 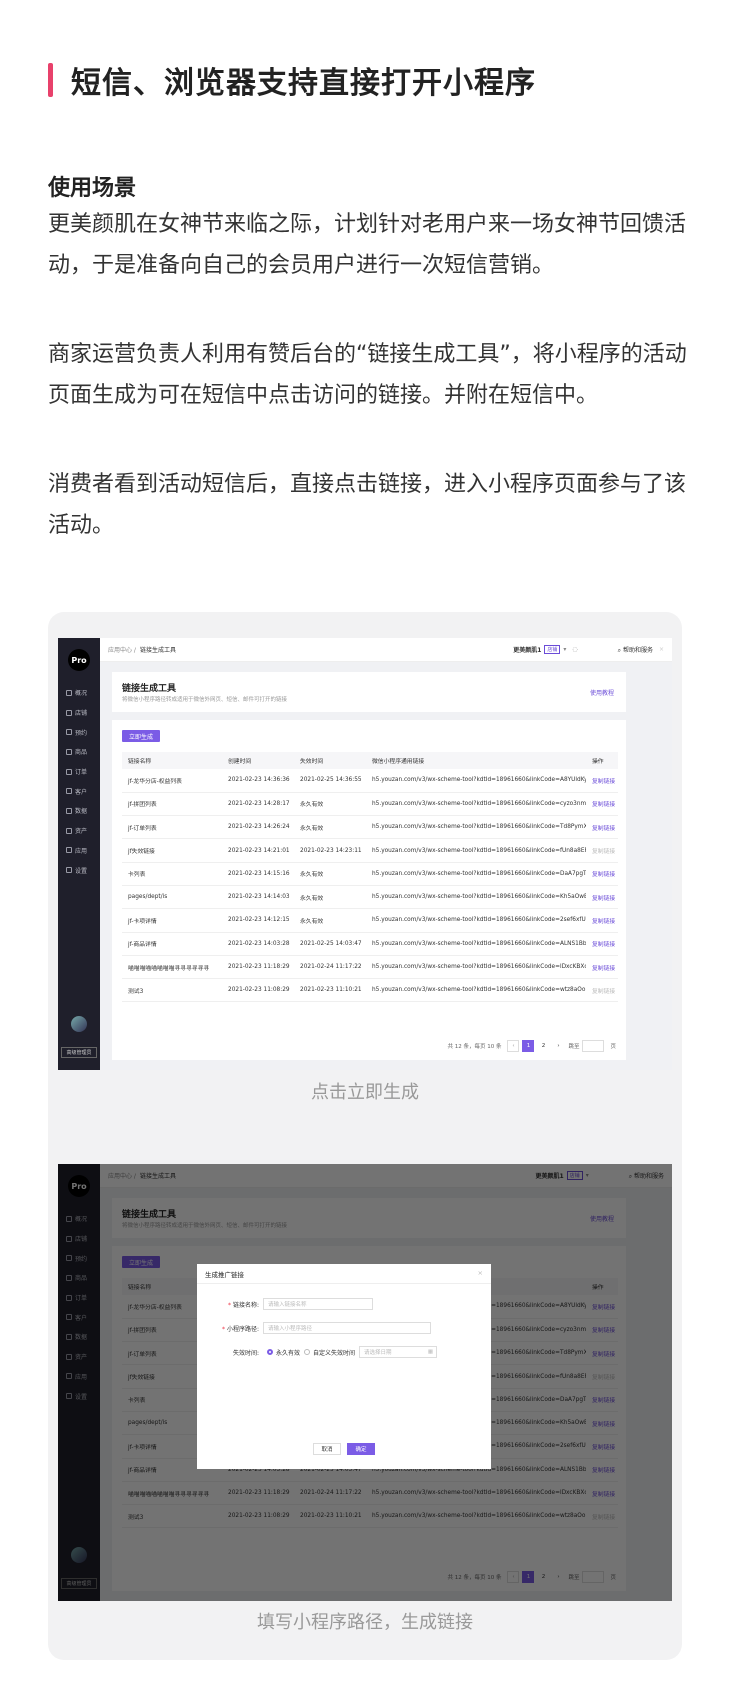 I want to click on cell-created: 2021-02-23 14:12:15, so click(x=258, y=920).